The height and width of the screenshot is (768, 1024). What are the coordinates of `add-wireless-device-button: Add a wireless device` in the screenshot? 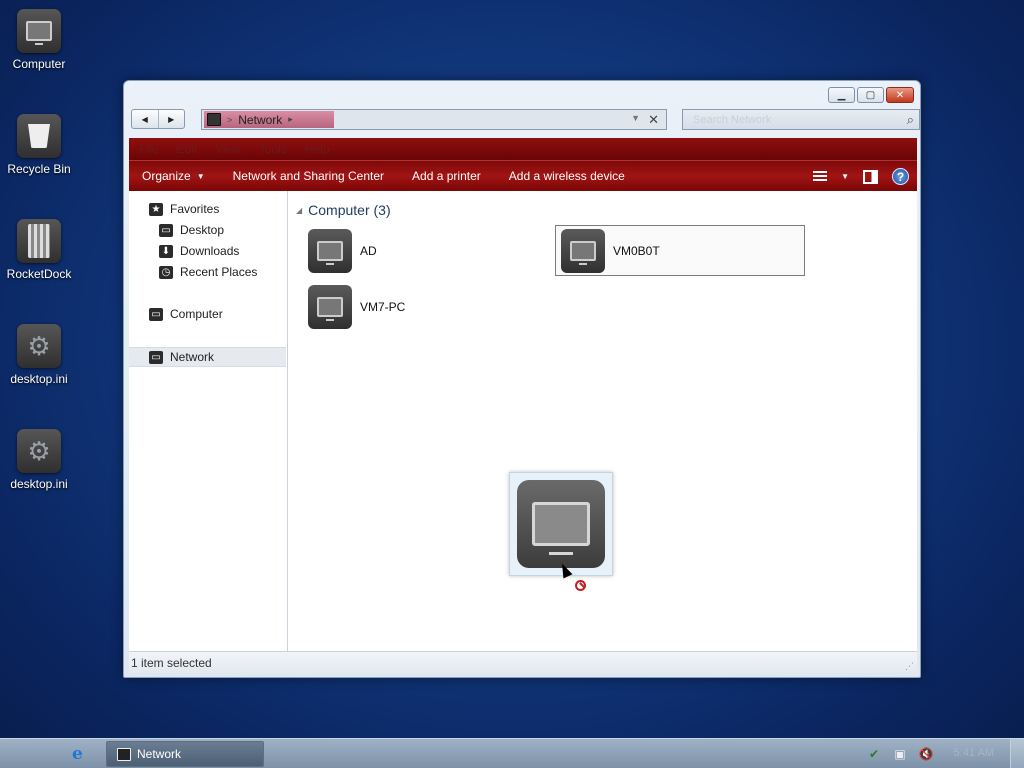 It's located at (567, 176).